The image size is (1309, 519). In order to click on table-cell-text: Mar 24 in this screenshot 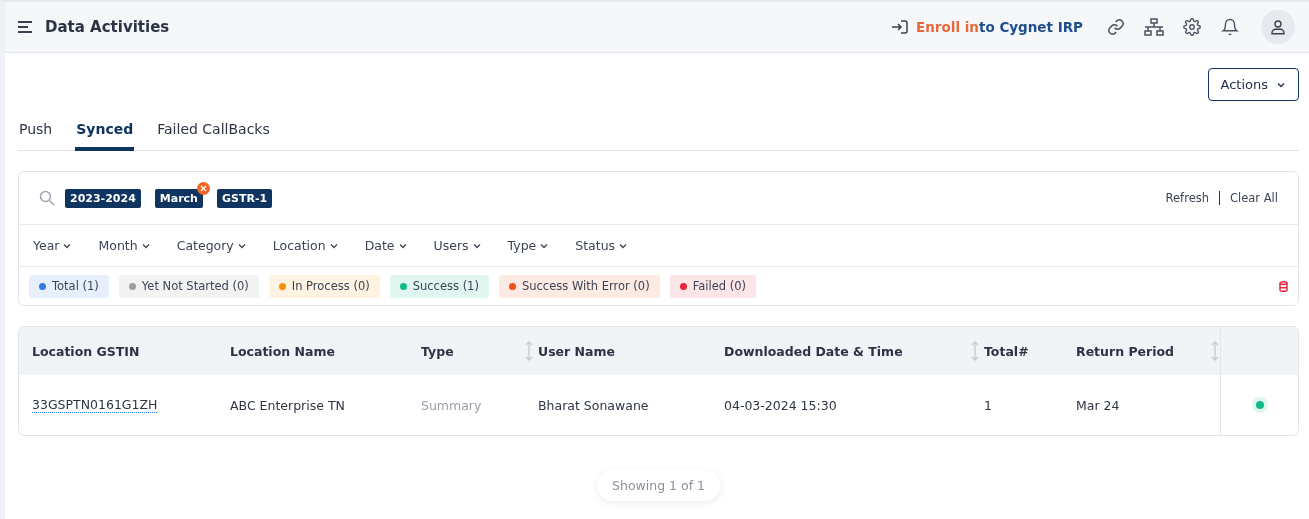, I will do `click(1098, 405)`.